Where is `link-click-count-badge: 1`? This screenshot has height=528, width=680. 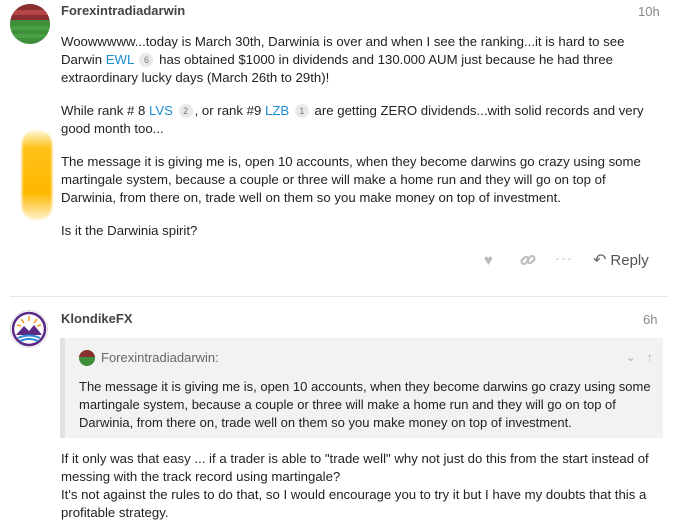
link-click-count-badge: 1 is located at coordinates (301, 111).